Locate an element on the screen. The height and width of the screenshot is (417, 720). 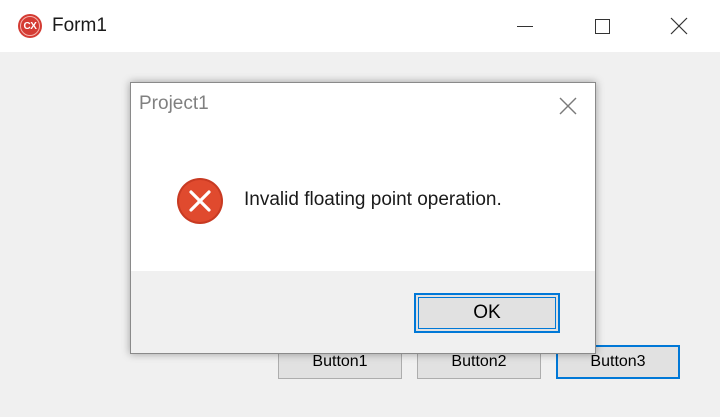
ok-button: OK is located at coordinates (487, 313).